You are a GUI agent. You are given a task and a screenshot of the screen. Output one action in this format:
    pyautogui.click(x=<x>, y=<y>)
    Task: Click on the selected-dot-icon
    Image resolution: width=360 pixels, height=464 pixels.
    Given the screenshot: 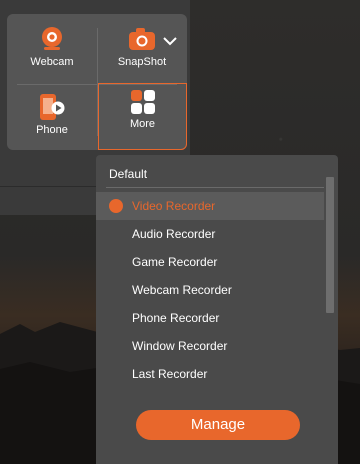 What is the action you would take?
    pyautogui.click(x=116, y=206)
    